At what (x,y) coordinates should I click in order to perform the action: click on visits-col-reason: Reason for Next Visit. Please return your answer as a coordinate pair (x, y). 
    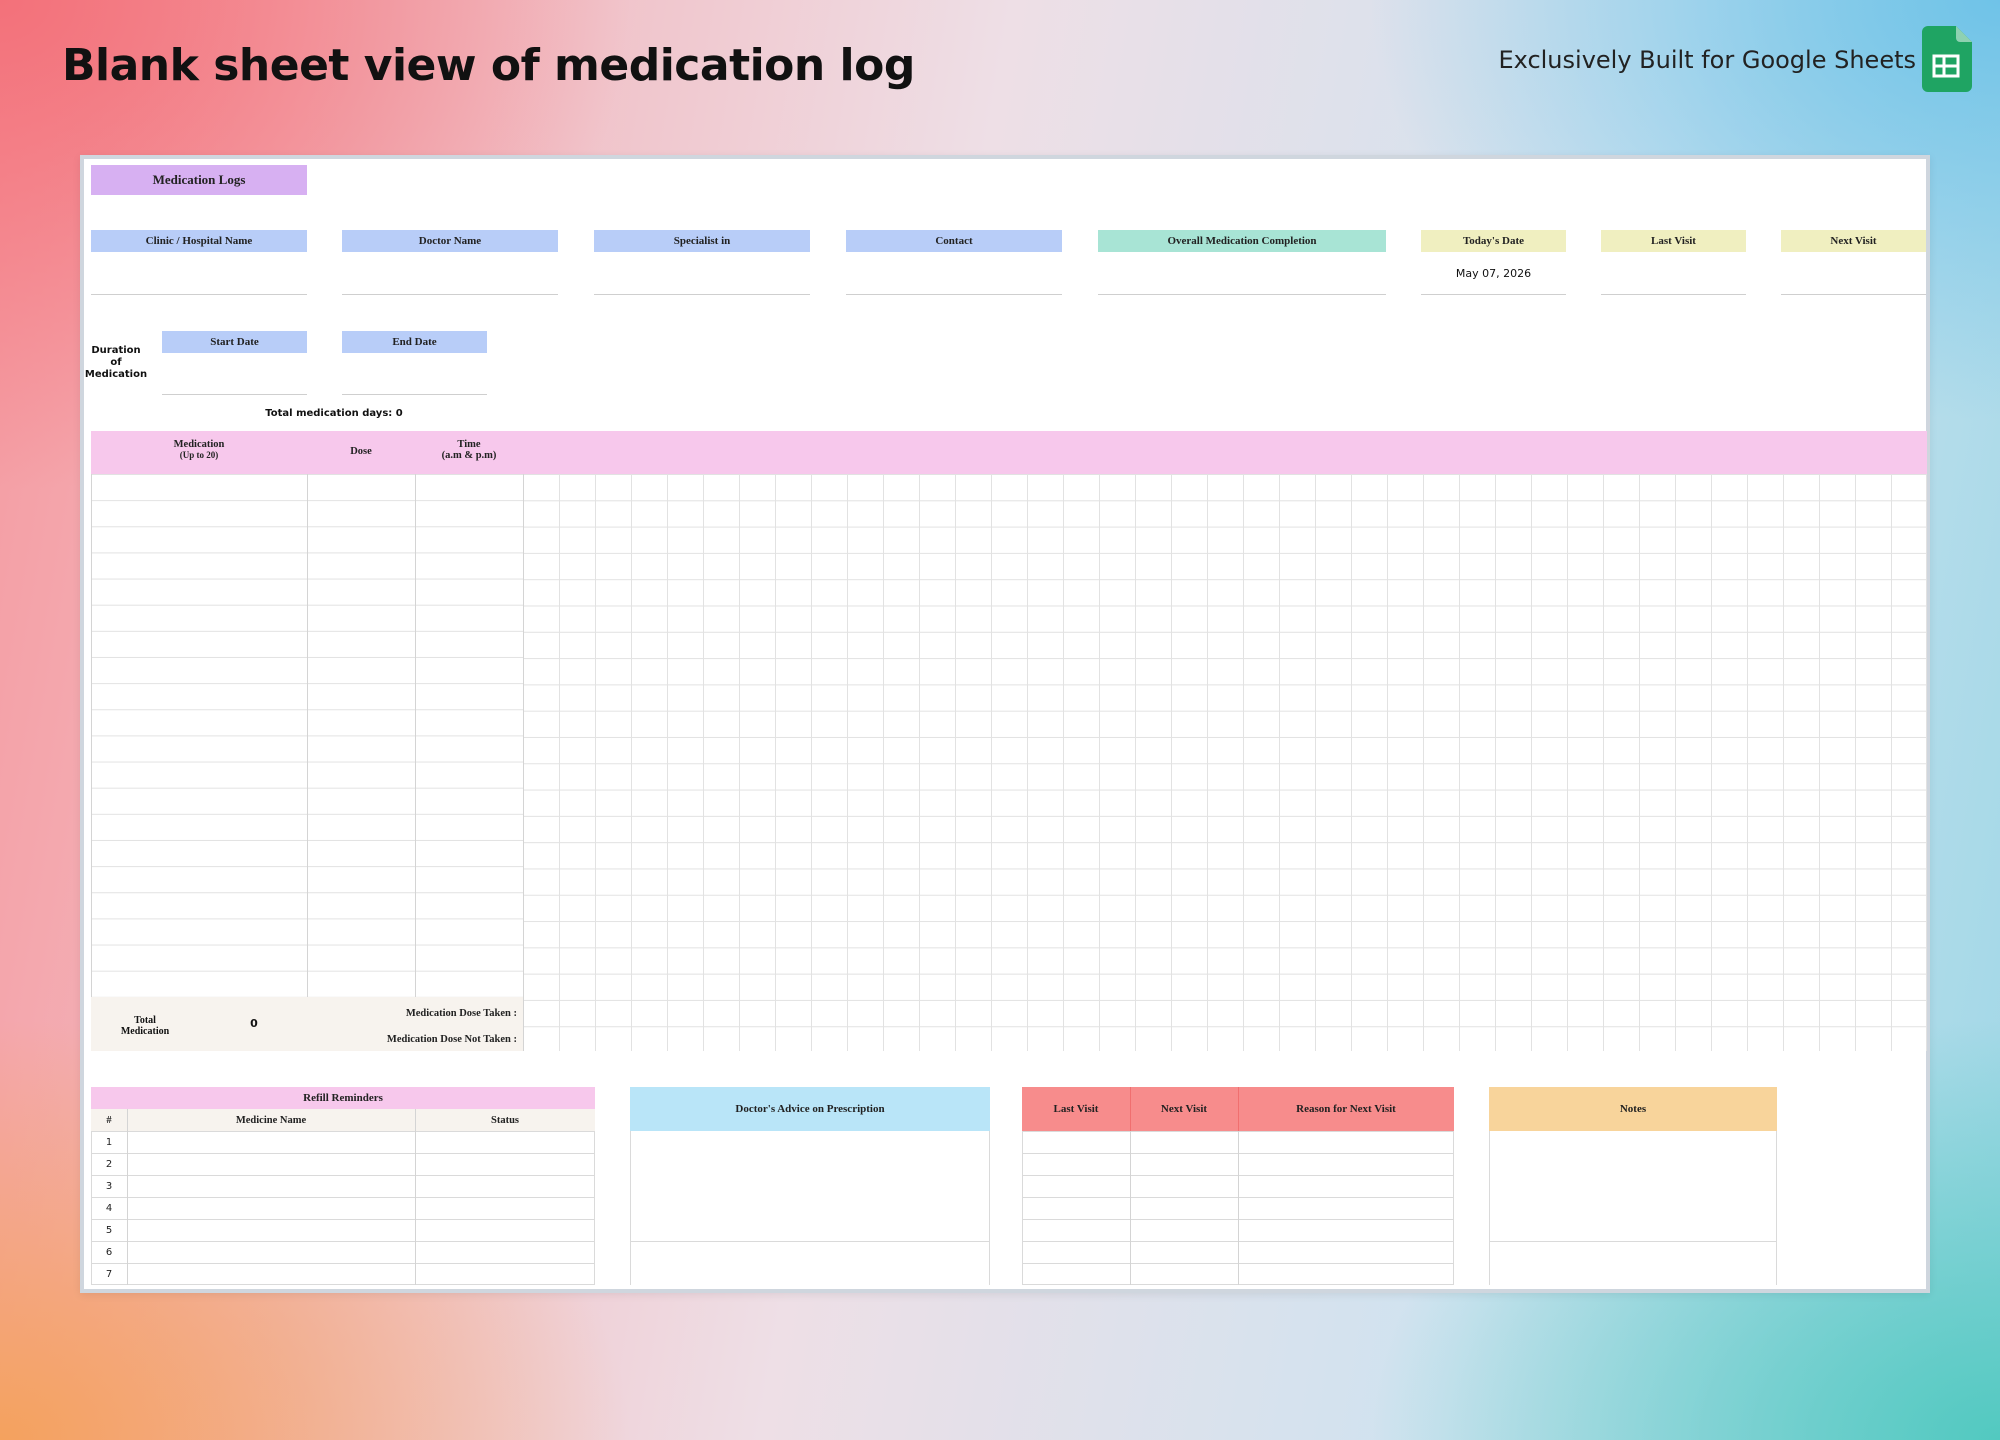
    Looking at the image, I should click on (1346, 1109).